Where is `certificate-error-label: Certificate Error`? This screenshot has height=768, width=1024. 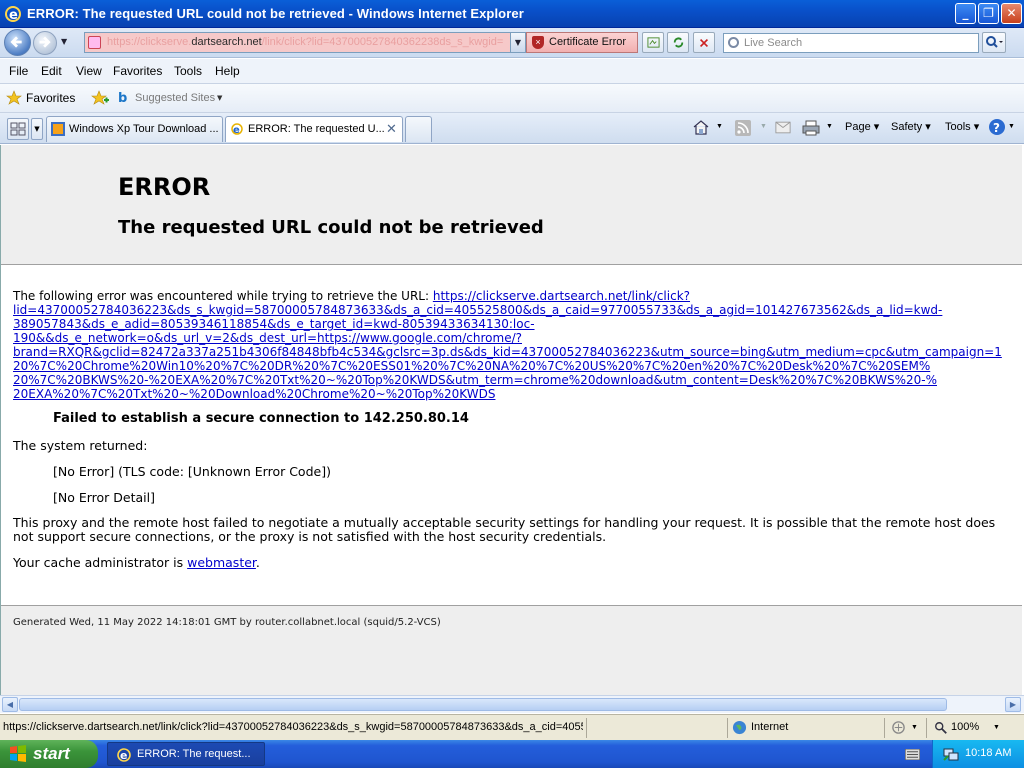 certificate-error-label: Certificate Error is located at coordinates (588, 42).